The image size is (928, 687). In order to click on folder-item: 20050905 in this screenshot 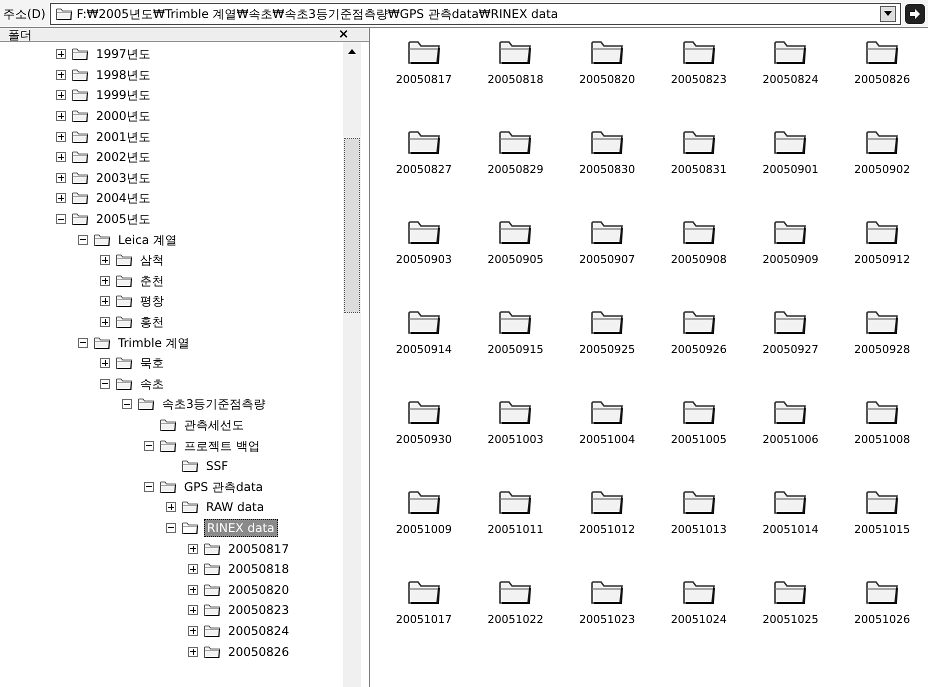, I will do `click(515, 260)`.